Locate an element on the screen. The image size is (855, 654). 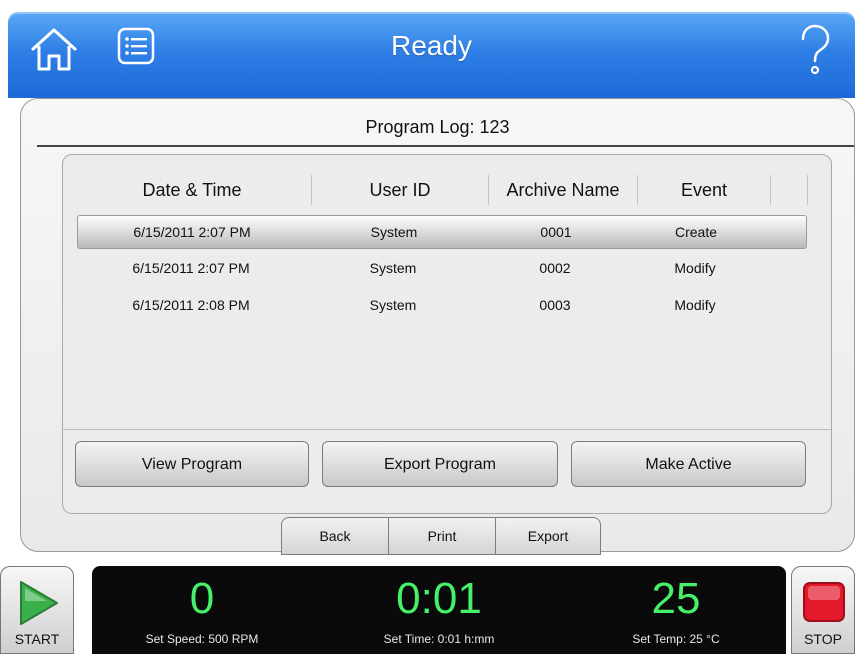
print-tab: Print is located at coordinates (442, 536).